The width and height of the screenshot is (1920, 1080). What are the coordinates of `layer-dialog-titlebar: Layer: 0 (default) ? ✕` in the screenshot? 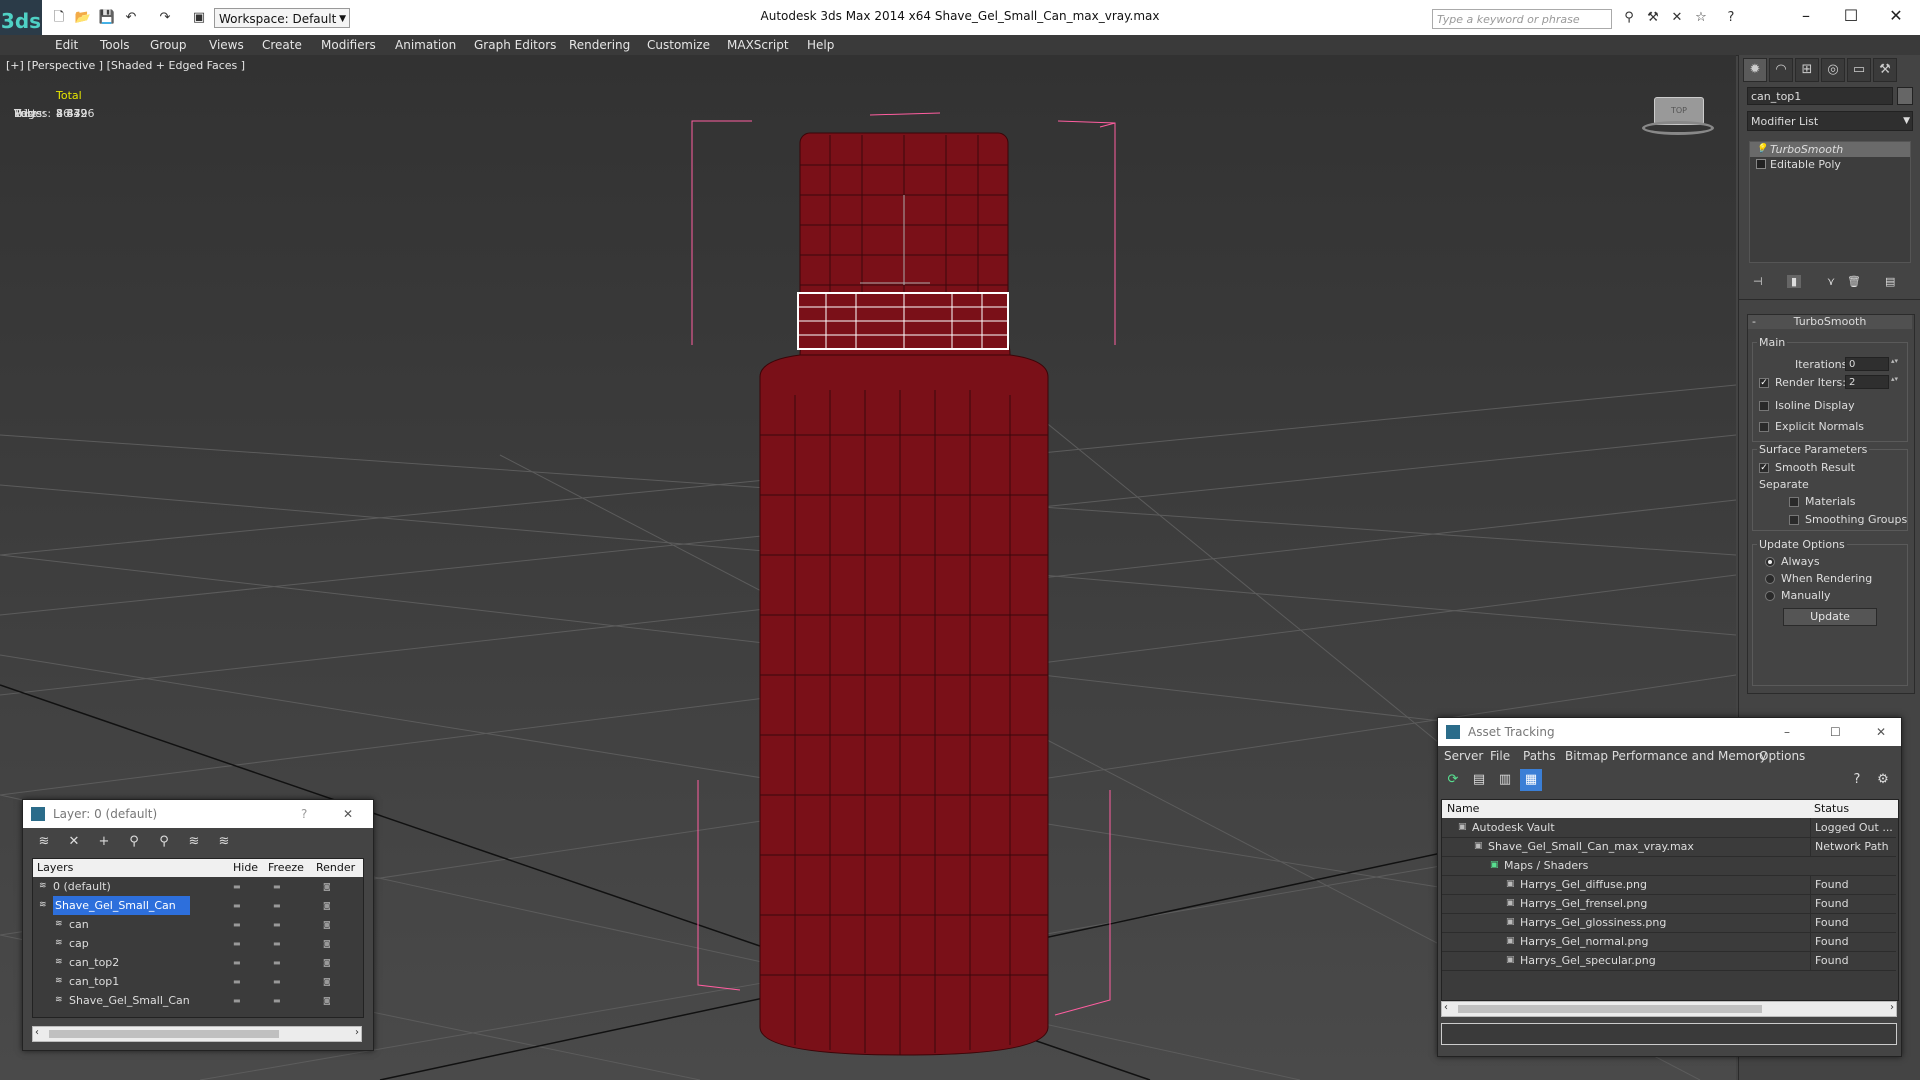 It's located at (198, 814).